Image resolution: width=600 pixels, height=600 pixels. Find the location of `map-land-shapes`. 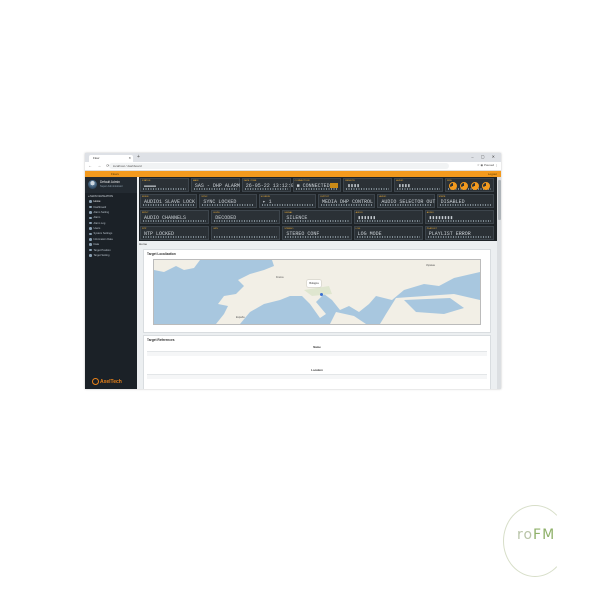

map-land-shapes is located at coordinates (317, 292).